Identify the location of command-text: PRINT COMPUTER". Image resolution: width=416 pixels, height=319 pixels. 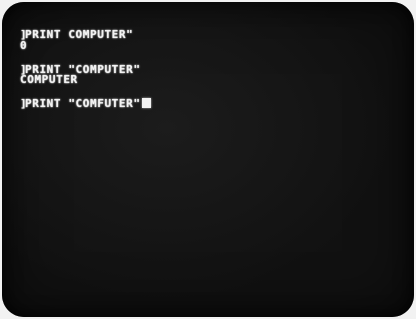
(79, 34).